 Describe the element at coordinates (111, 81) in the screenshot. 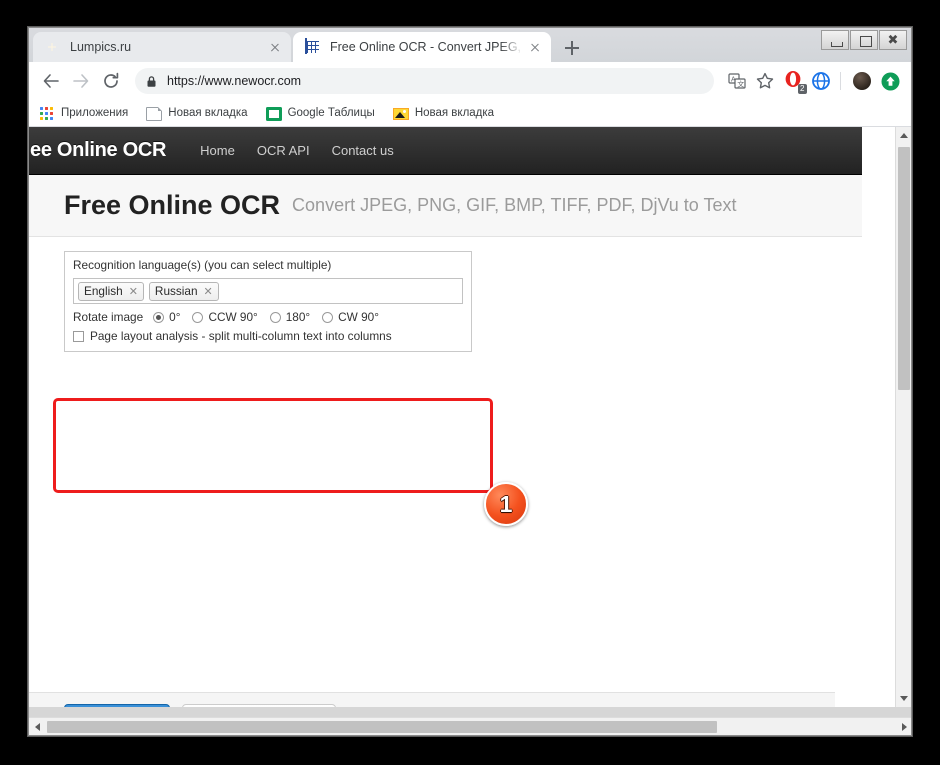

I see `reload-icon` at that location.